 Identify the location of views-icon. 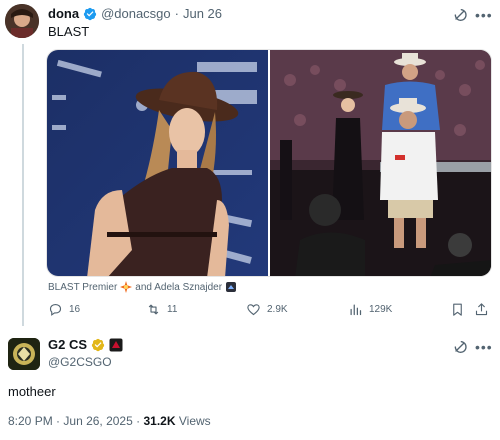
(356, 310).